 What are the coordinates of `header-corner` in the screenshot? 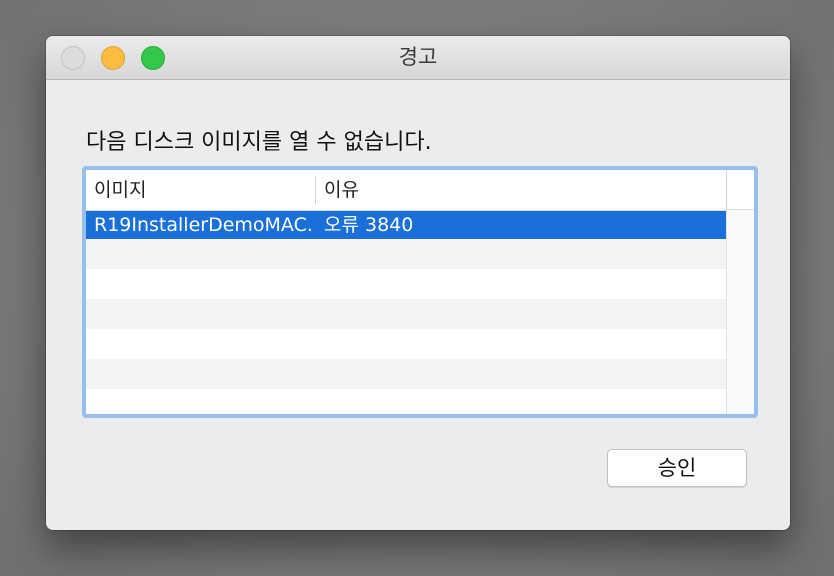 It's located at (740, 190).